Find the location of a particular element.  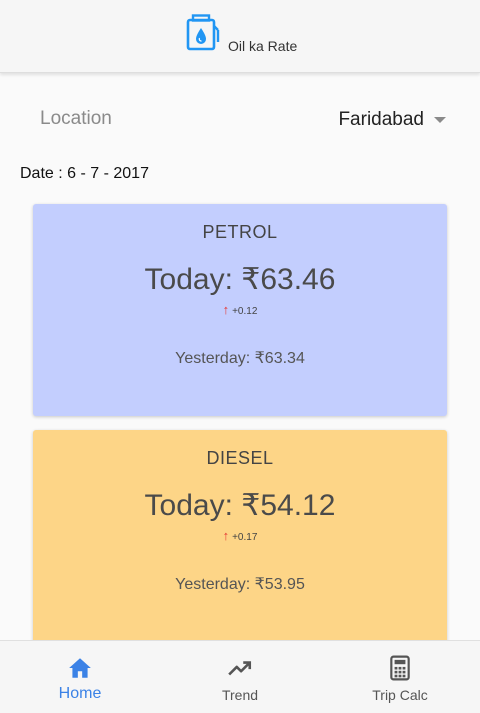

location-label: Location is located at coordinates (76, 118).